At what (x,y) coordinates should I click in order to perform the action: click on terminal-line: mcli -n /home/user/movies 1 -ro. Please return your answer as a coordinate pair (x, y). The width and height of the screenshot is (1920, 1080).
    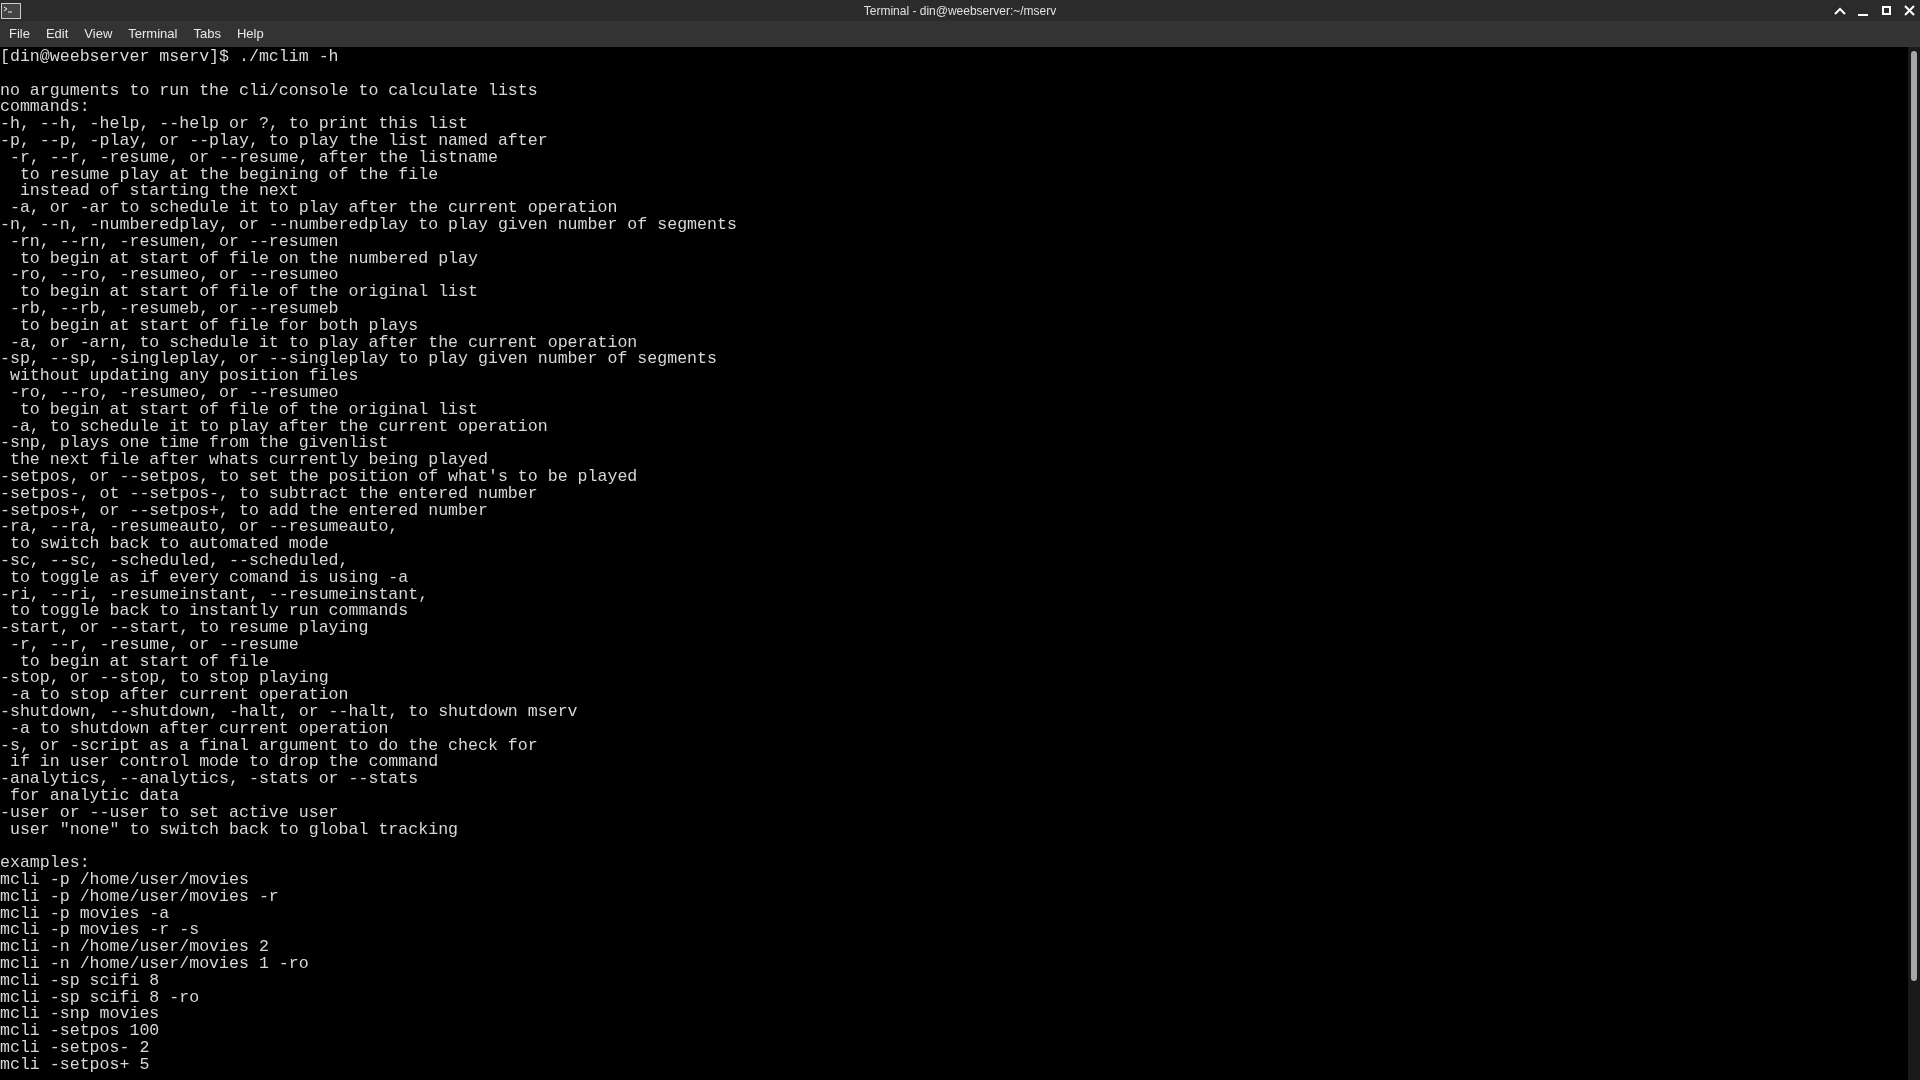
    Looking at the image, I should click on (154, 964).